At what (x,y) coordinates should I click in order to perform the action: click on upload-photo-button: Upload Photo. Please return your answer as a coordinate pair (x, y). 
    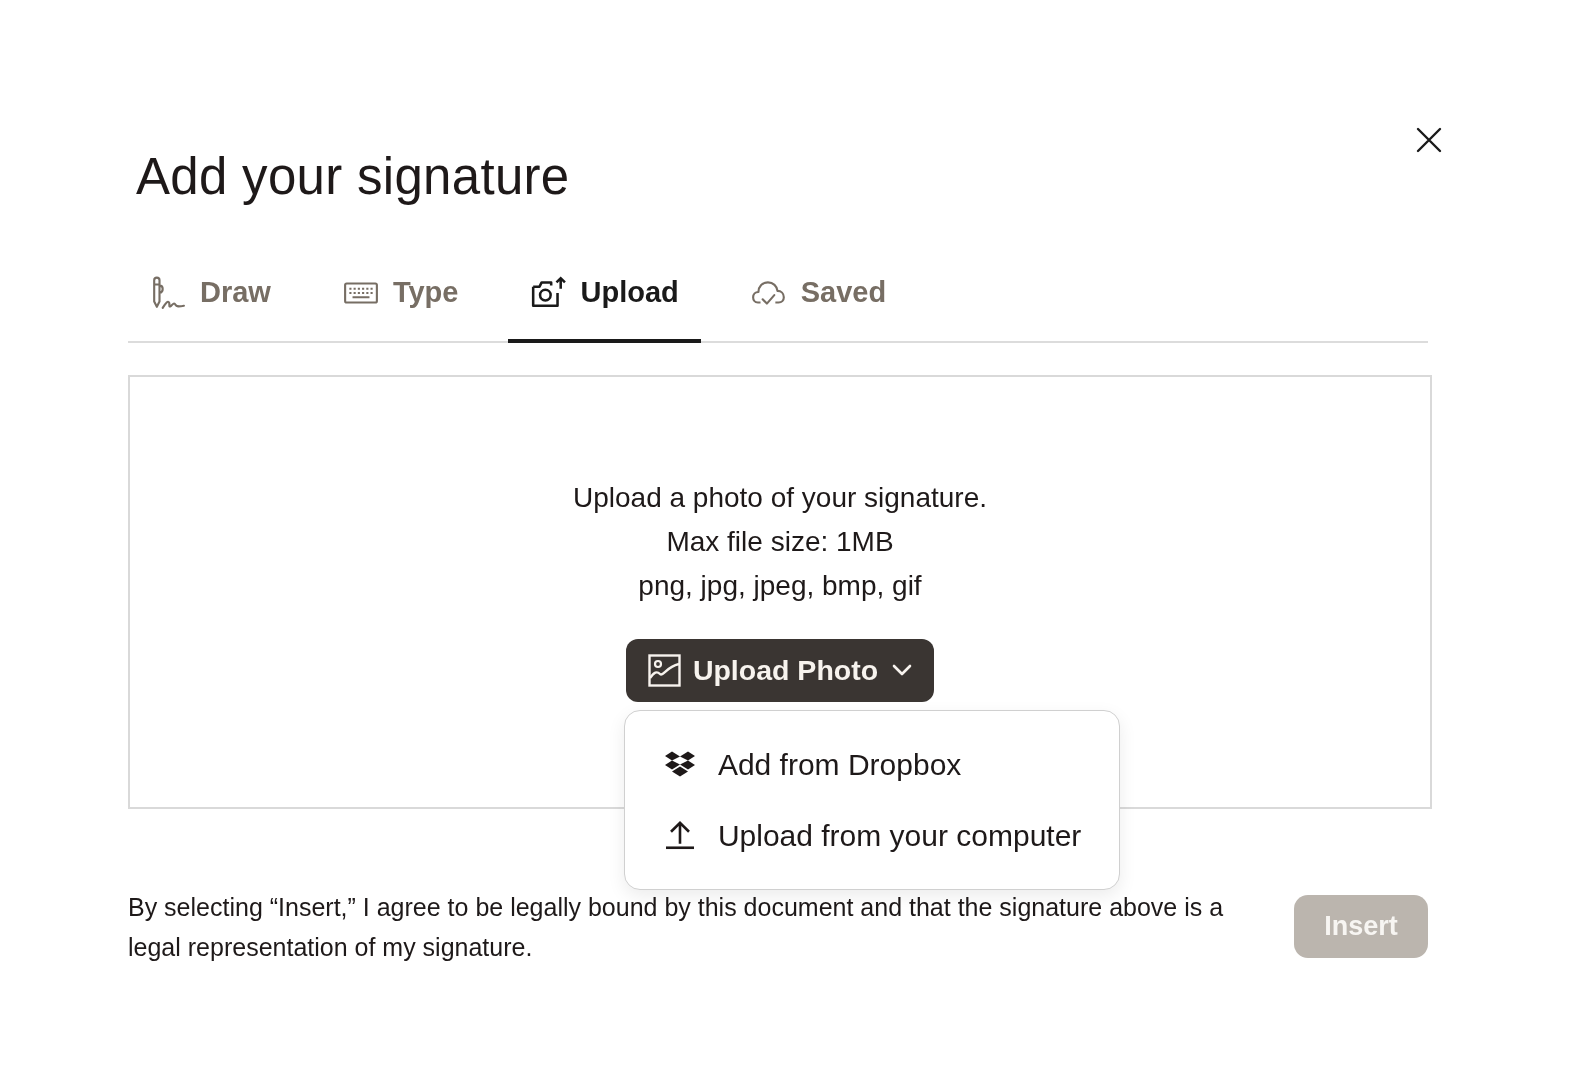
    Looking at the image, I should click on (780, 670).